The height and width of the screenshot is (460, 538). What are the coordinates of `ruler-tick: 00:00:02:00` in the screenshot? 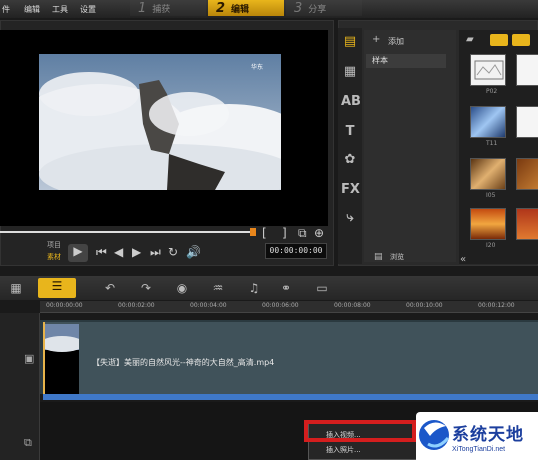 It's located at (136, 305).